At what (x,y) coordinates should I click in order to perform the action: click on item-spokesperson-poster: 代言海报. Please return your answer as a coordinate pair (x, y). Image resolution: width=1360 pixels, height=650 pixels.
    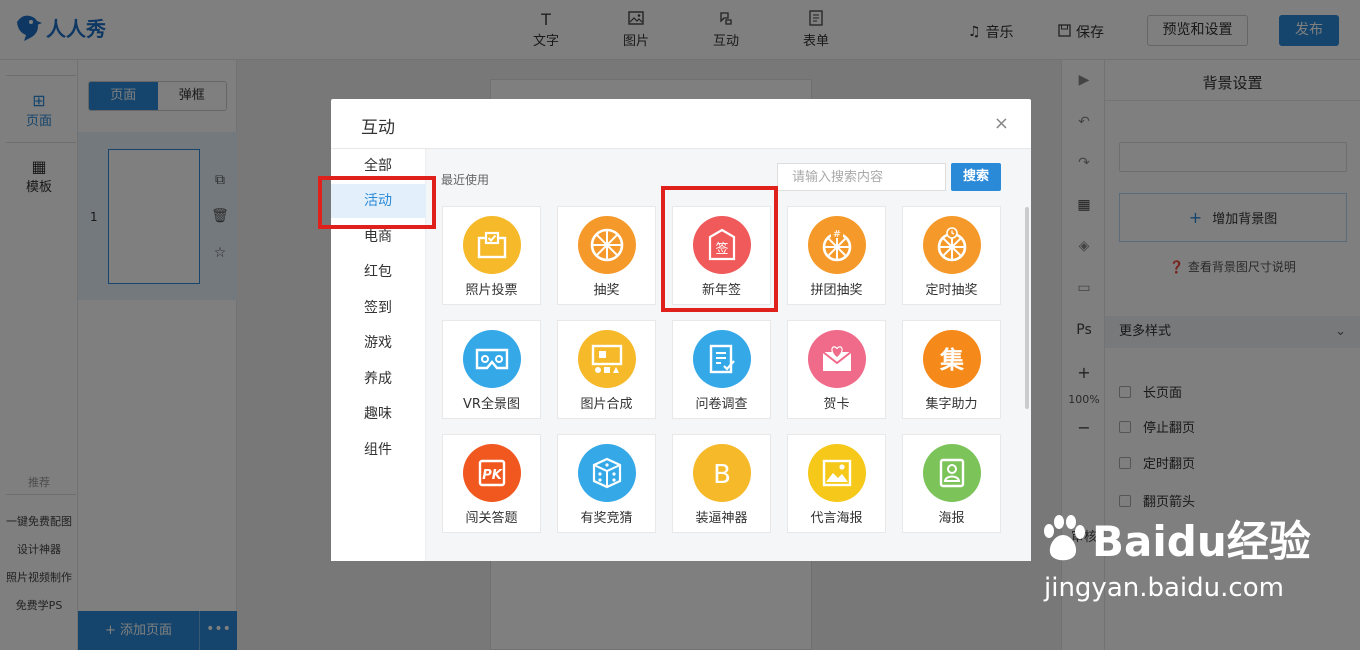
    Looking at the image, I should click on (836, 483).